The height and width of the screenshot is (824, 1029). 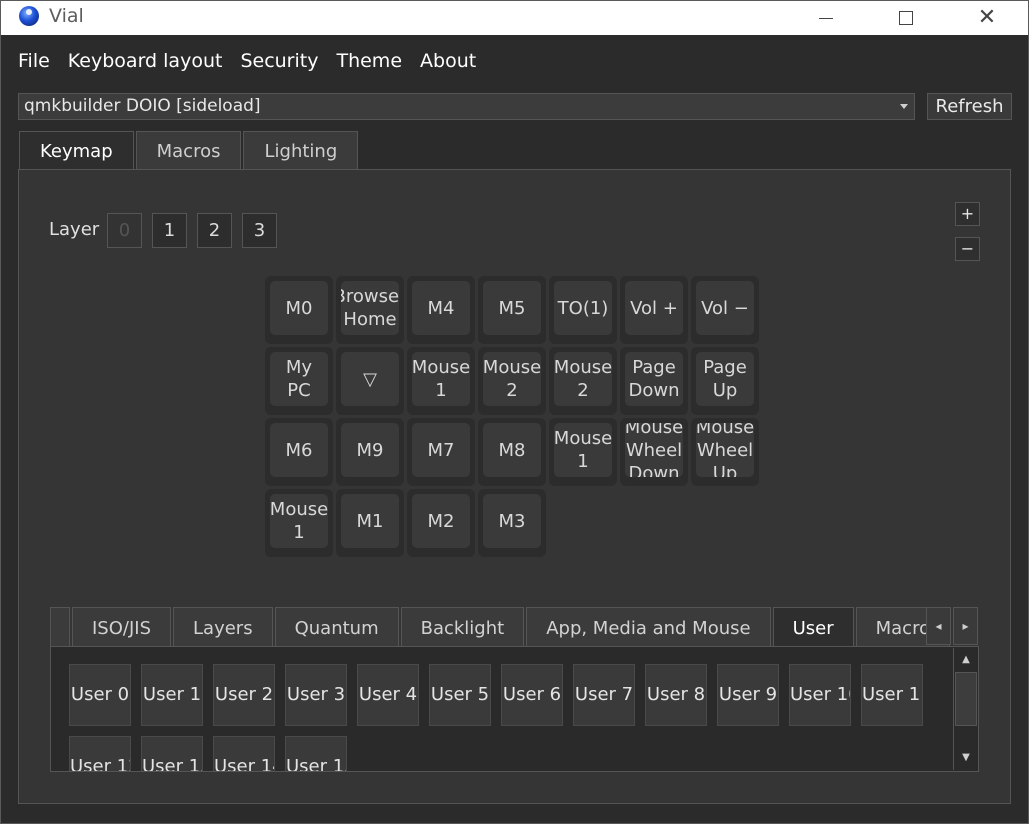 What do you see at coordinates (244, 753) in the screenshot?
I see `user-keycode-button: User 14` at bounding box center [244, 753].